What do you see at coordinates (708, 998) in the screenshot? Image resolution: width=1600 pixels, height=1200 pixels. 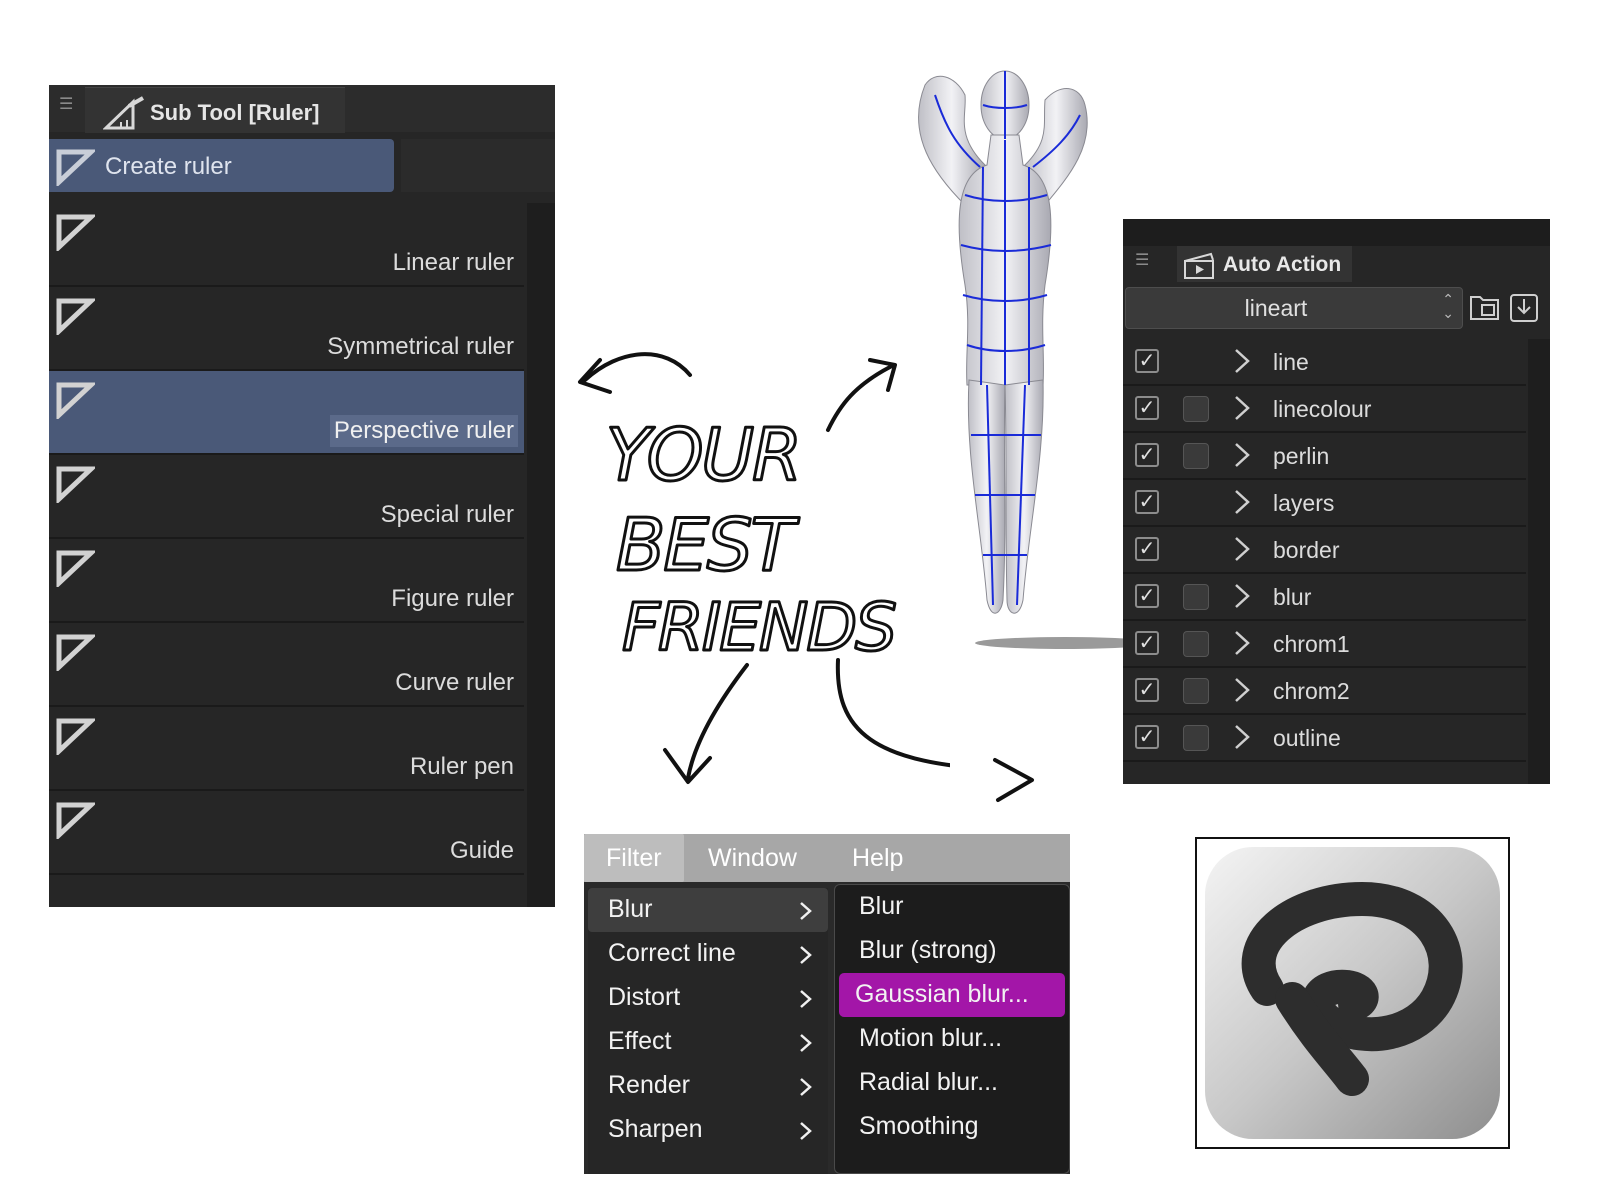 I see `filter-category-item: Distort` at bounding box center [708, 998].